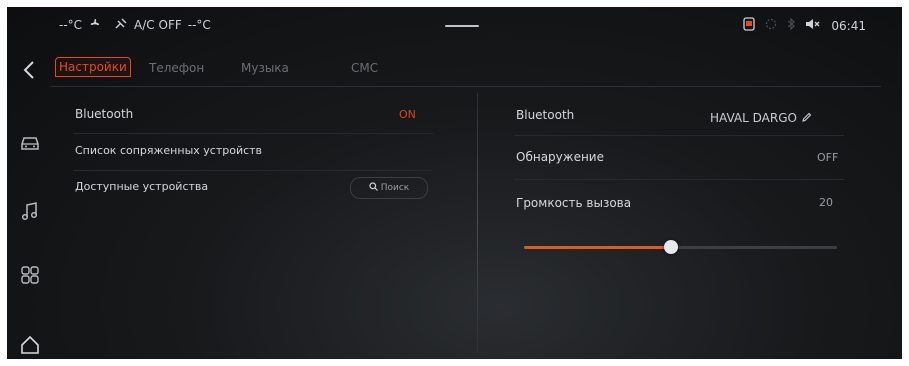  I want to click on search-label: Поиск, so click(395, 188).